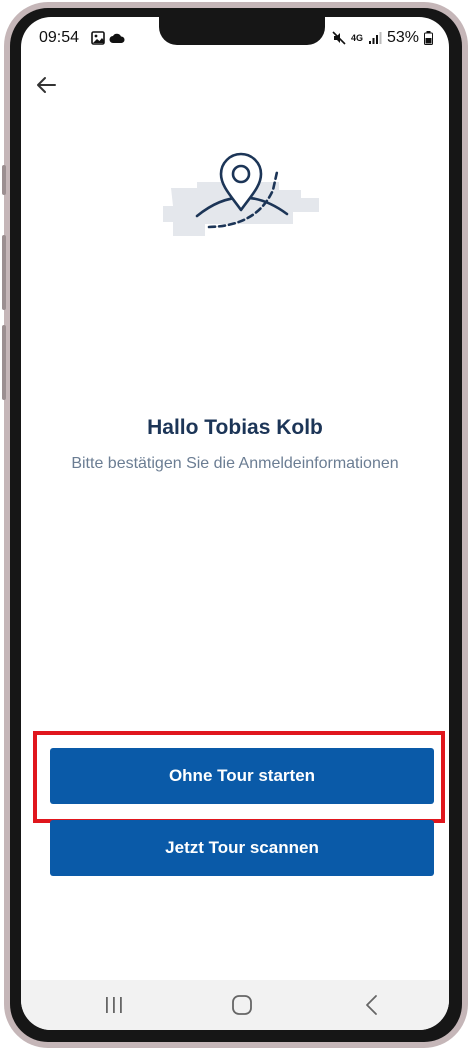 The width and height of the screenshot is (472, 1051). I want to click on status-right-icons: 4G 53%, so click(382, 38).